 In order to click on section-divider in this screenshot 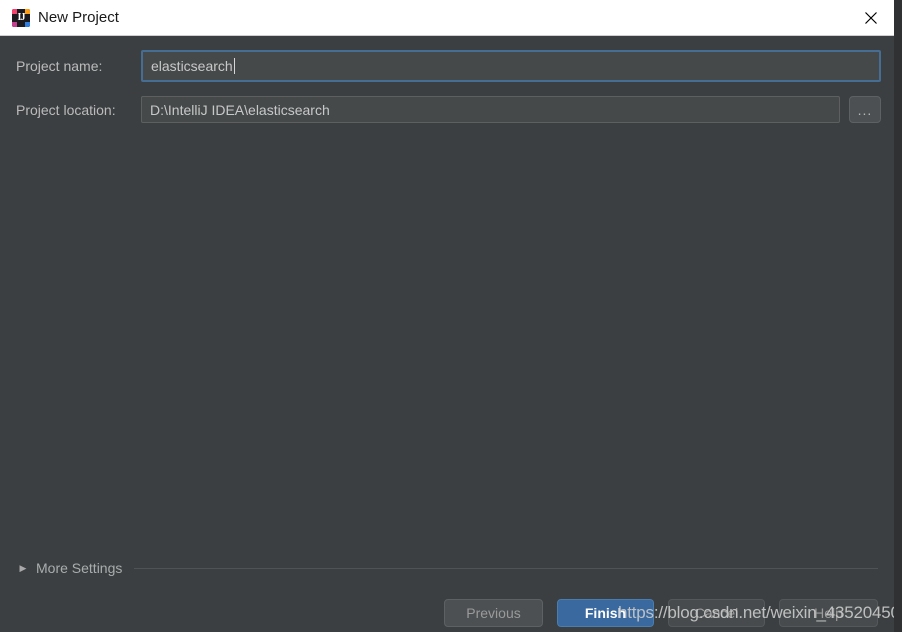, I will do `click(506, 568)`.